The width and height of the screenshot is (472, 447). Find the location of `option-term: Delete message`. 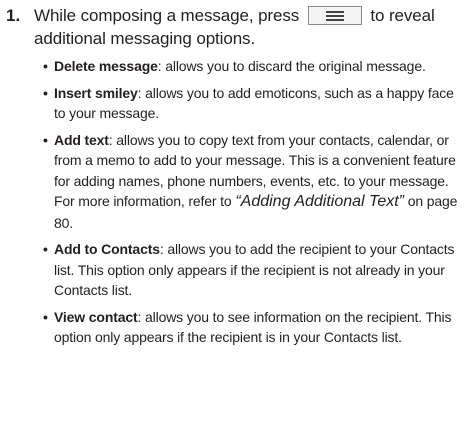

option-term: Delete message is located at coordinates (106, 66).